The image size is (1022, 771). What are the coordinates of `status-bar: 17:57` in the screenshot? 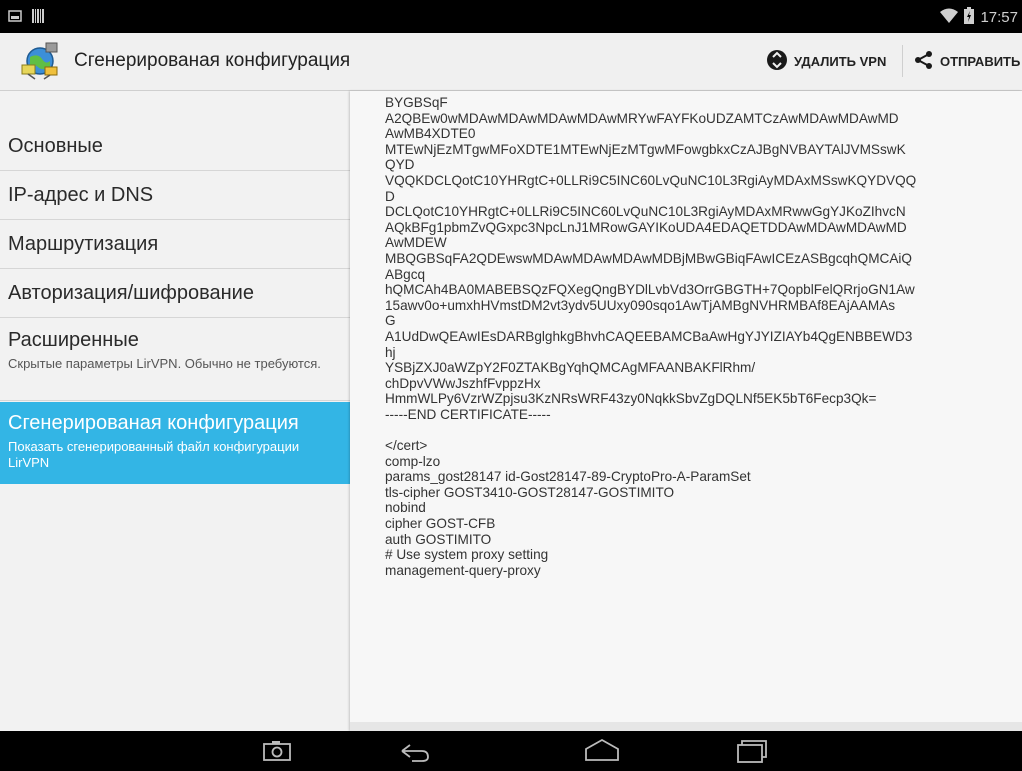 It's located at (511, 16).